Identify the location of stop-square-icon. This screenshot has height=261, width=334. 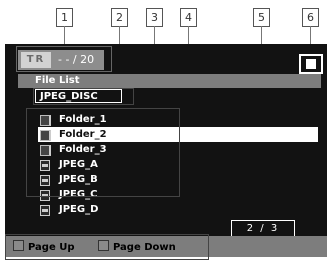
(311, 64).